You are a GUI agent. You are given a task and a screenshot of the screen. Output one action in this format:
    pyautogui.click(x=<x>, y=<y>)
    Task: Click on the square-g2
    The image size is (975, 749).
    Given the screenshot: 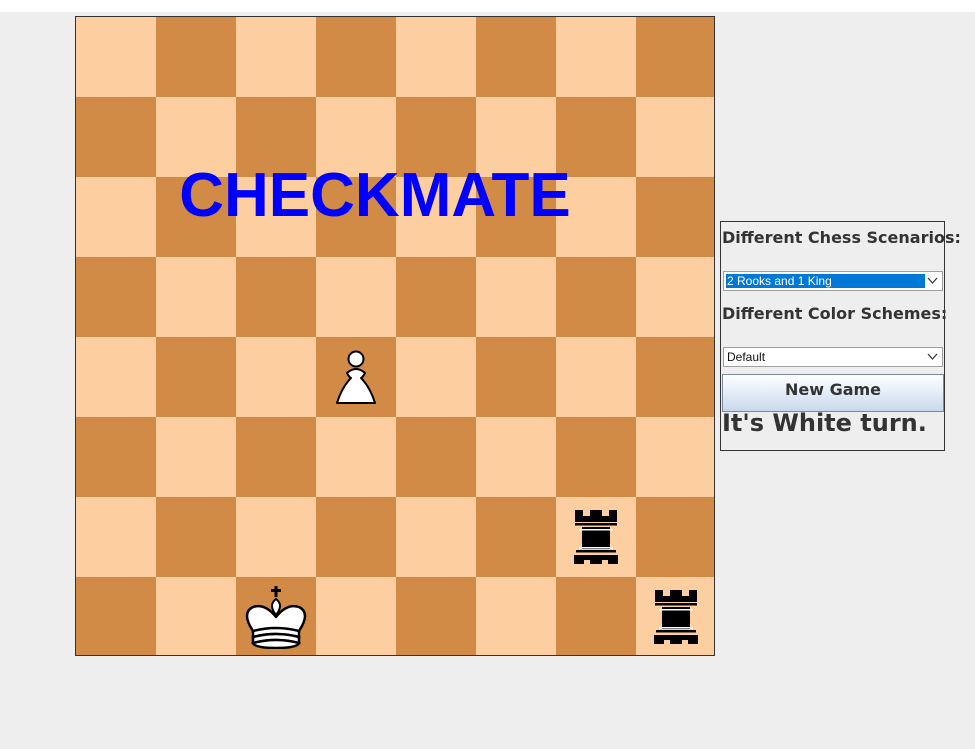 What is the action you would take?
    pyautogui.click(x=596, y=537)
    